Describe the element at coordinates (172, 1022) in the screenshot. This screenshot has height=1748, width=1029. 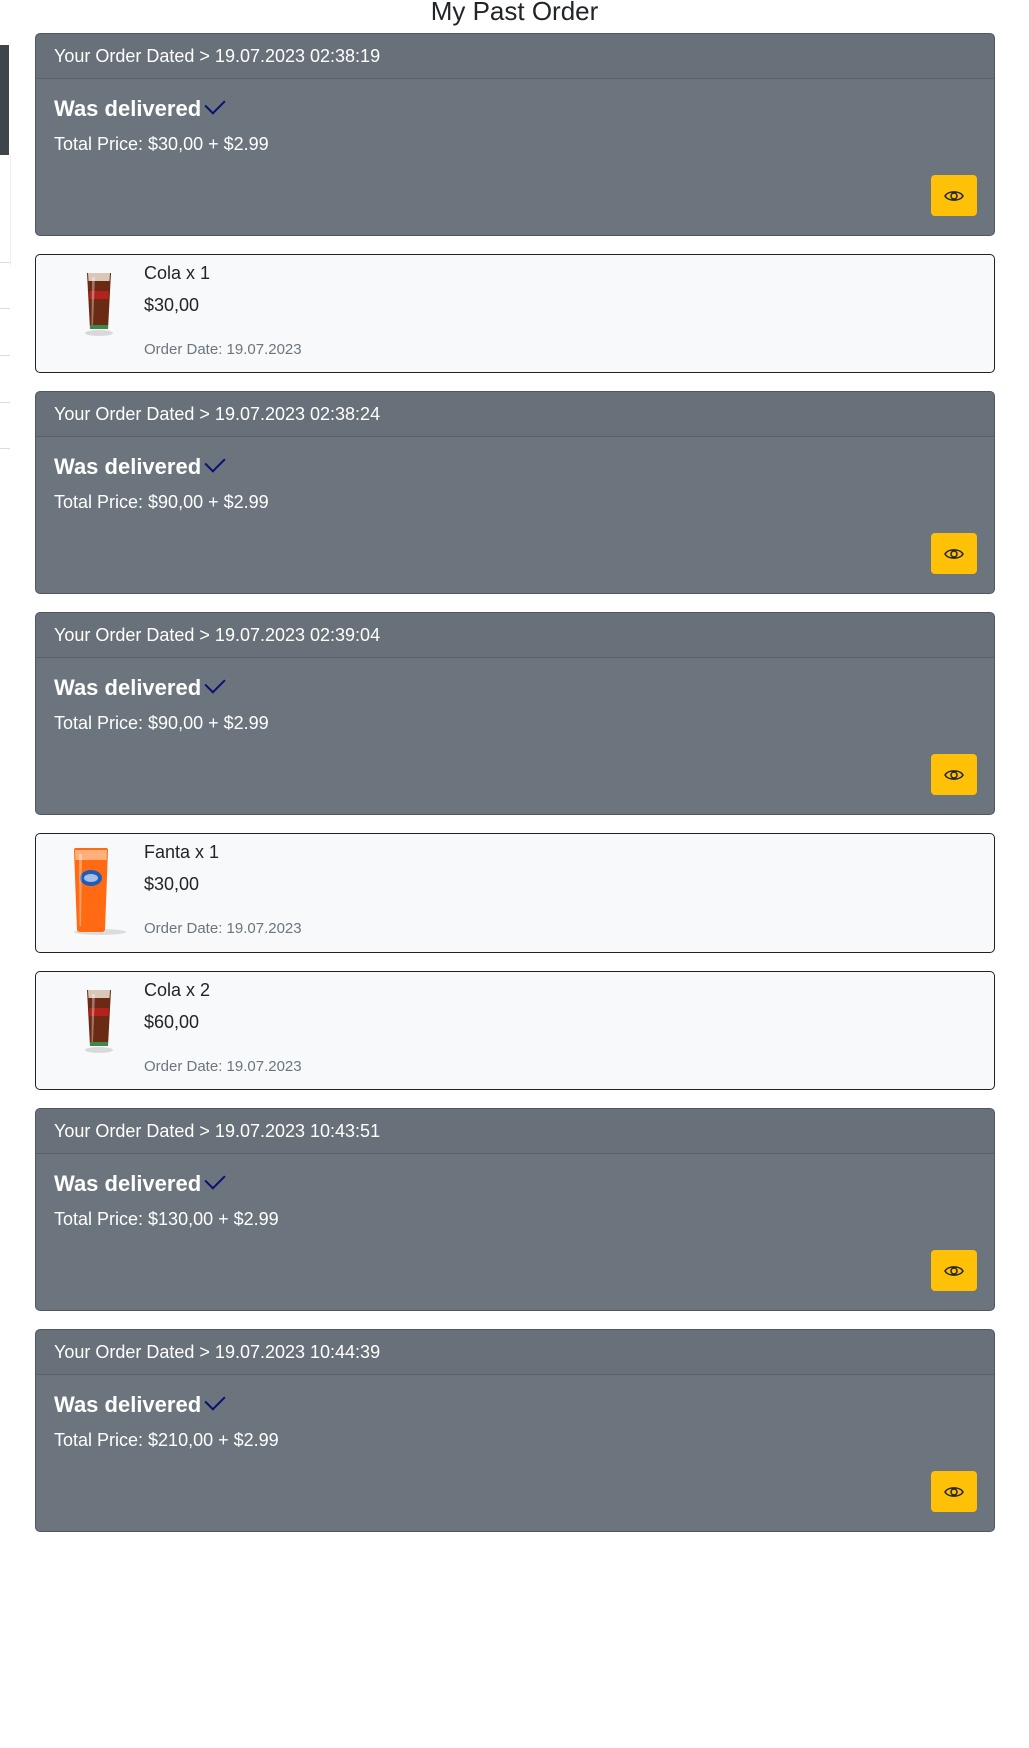
I see `item-price: $60,00` at that location.